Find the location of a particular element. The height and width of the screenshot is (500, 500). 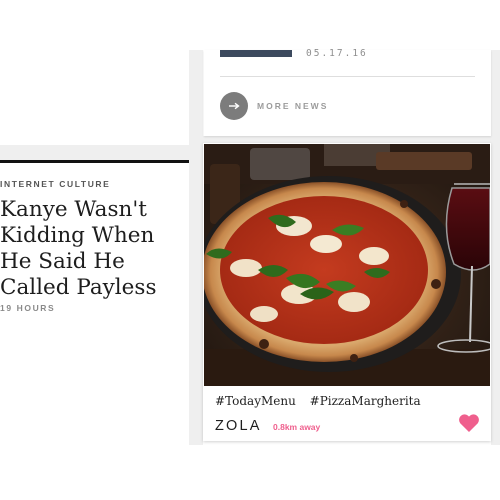

empty-card is located at coordinates (94, 72).